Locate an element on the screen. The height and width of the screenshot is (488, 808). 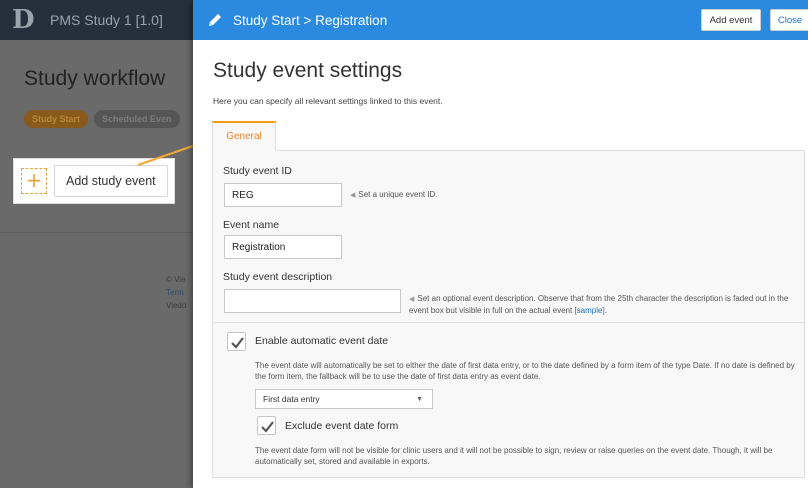
modal-title: Study event settings is located at coordinates (308, 70).